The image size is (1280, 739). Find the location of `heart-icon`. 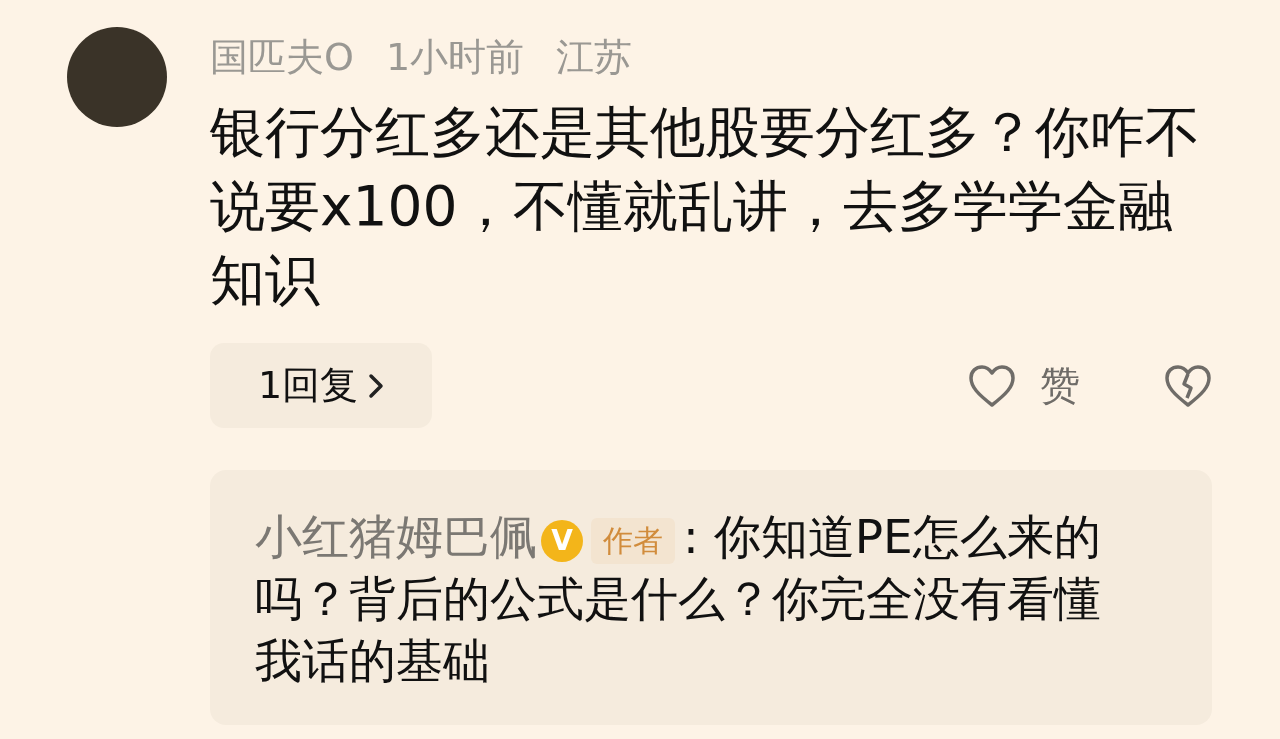

heart-icon is located at coordinates (992, 385).